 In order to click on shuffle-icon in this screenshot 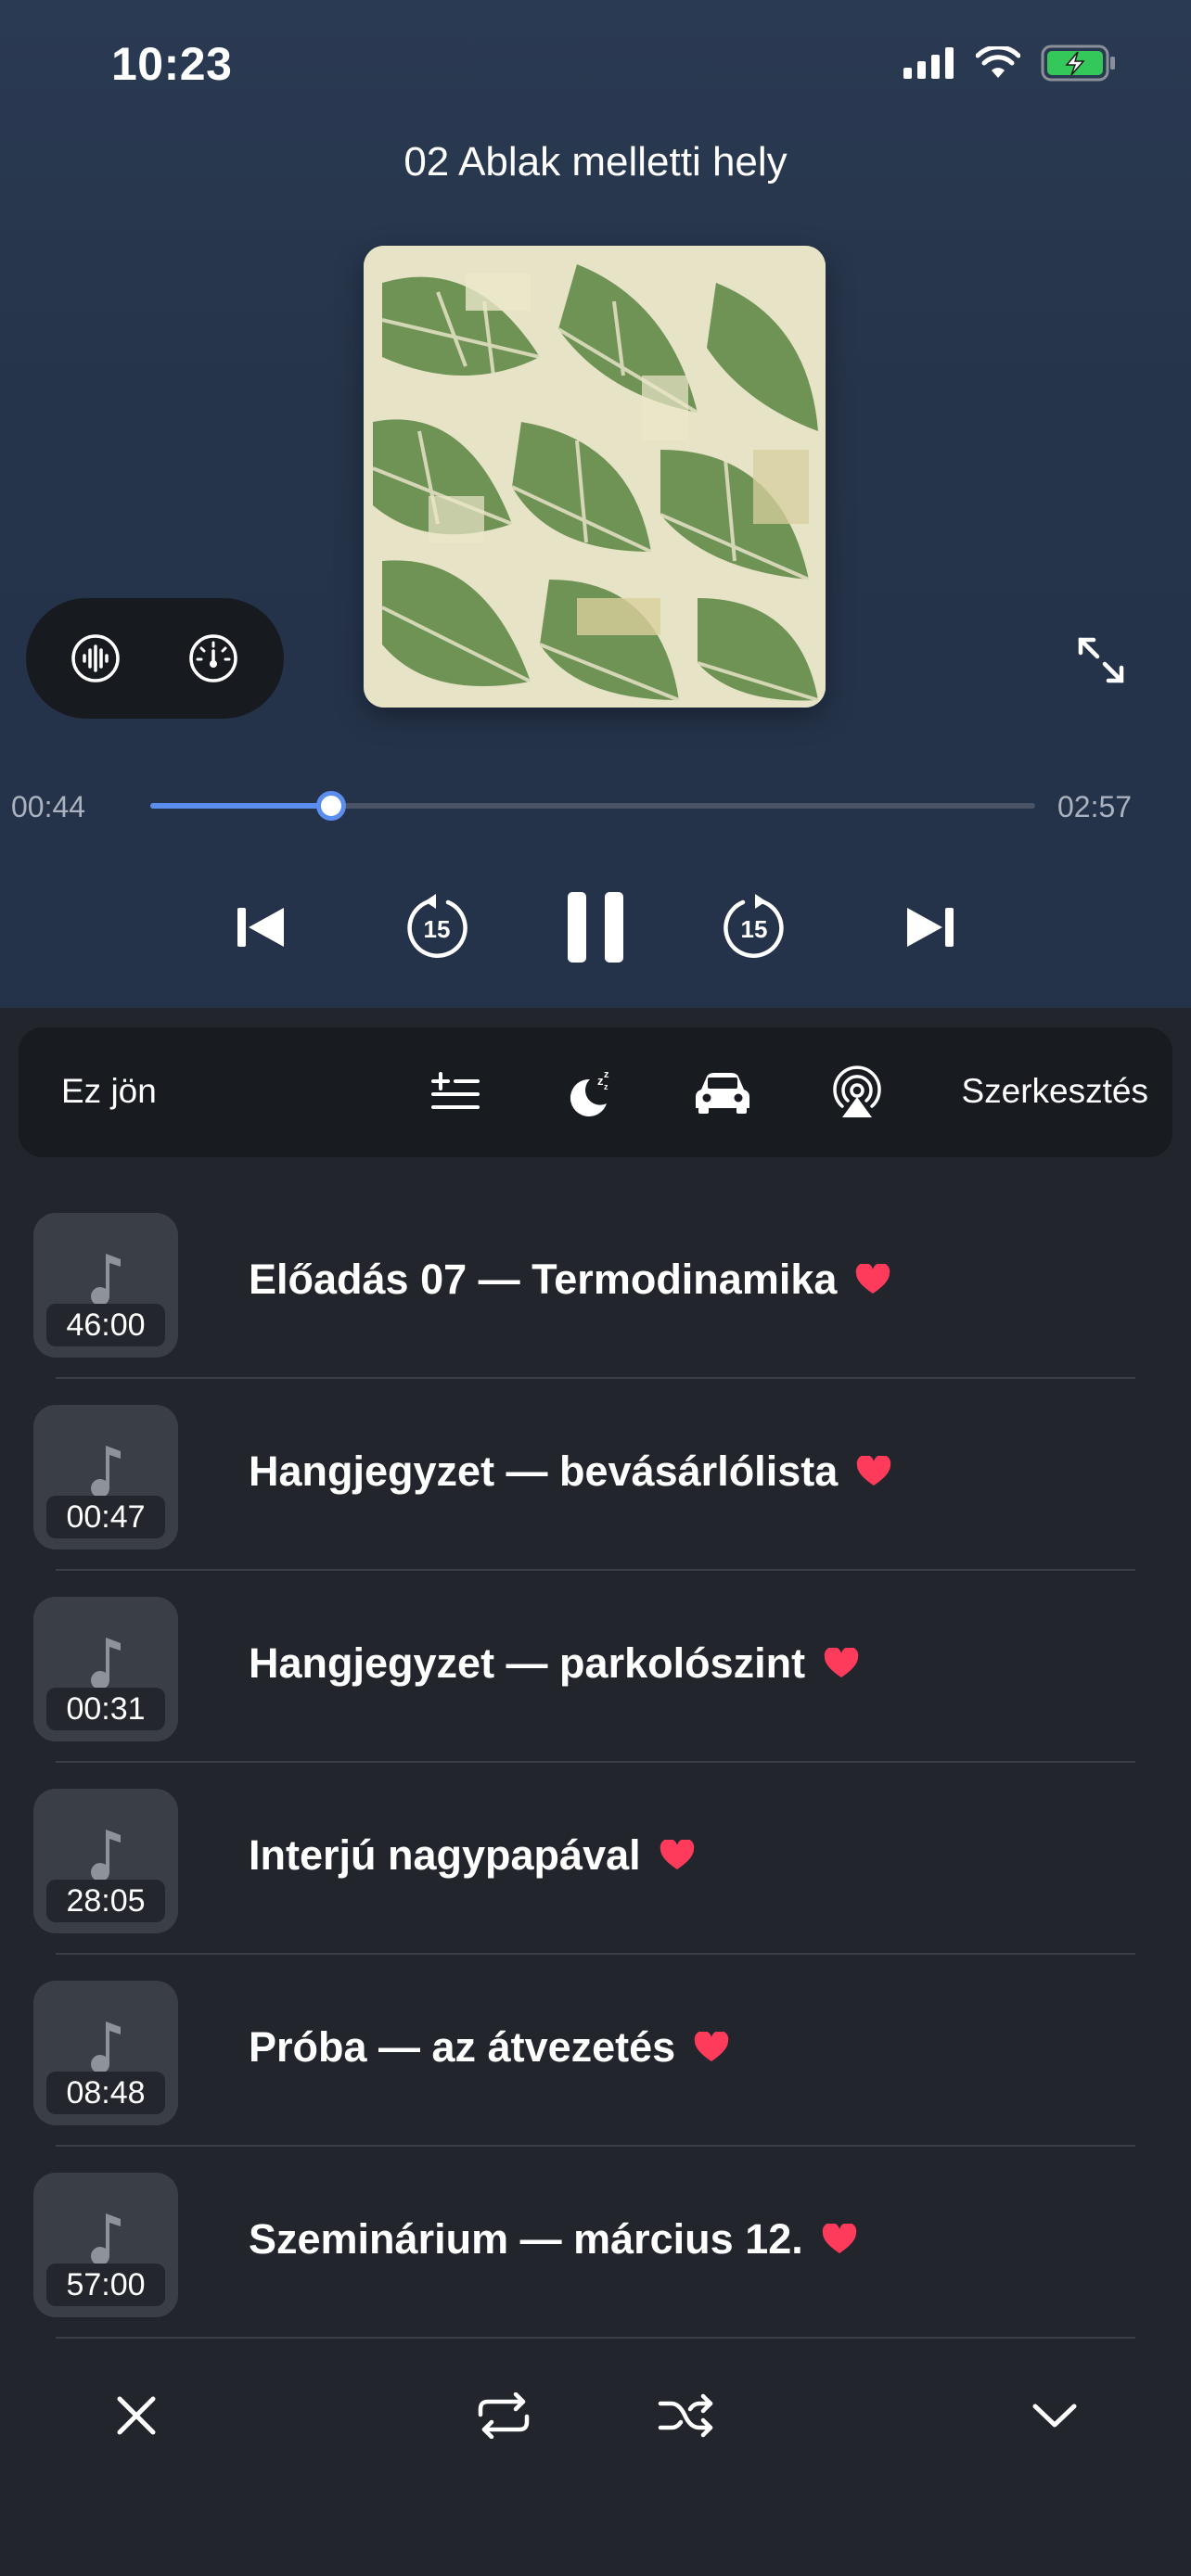, I will do `click(686, 2415)`.